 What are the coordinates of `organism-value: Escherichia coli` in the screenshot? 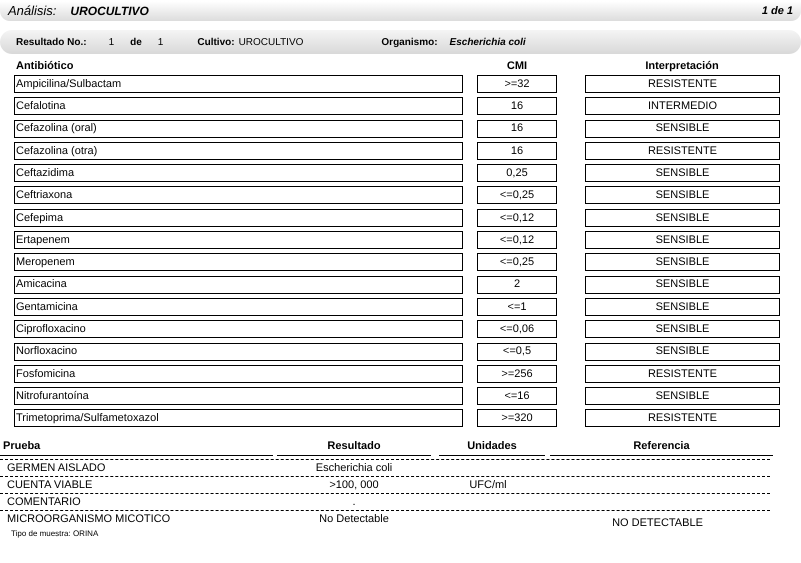 It's located at (488, 43).